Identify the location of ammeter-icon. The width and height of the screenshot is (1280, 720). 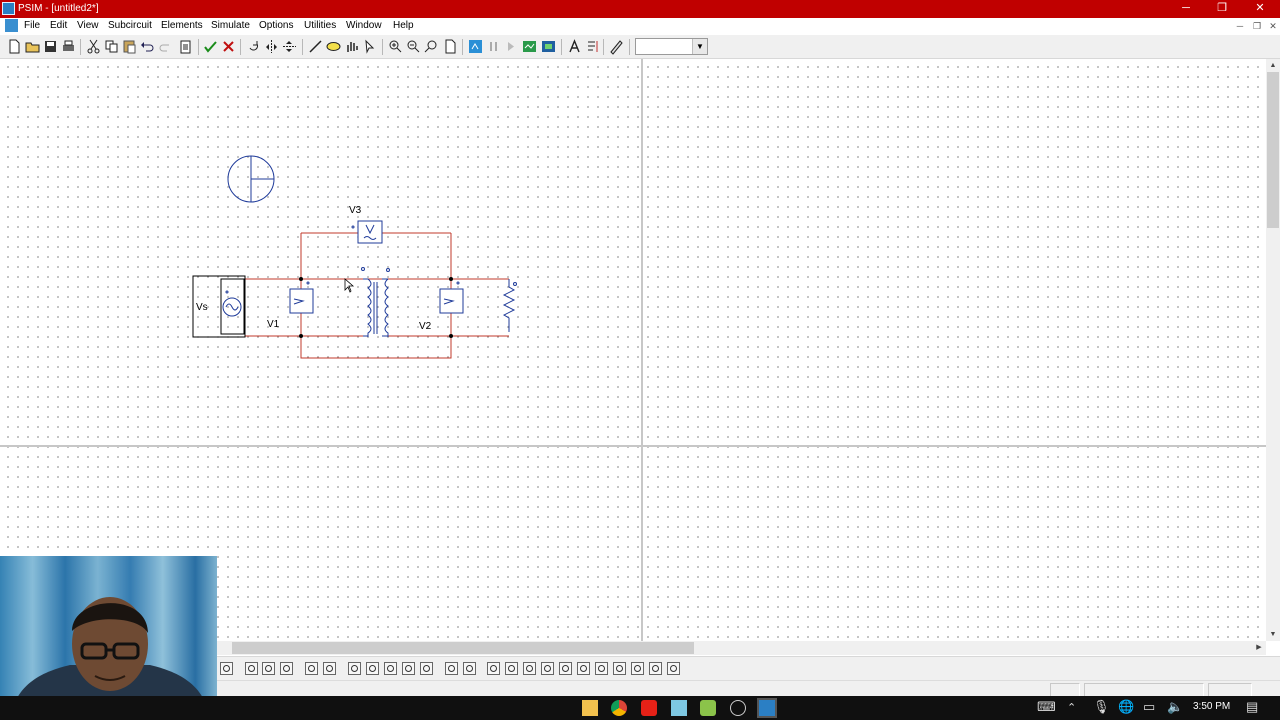
(655, 668).